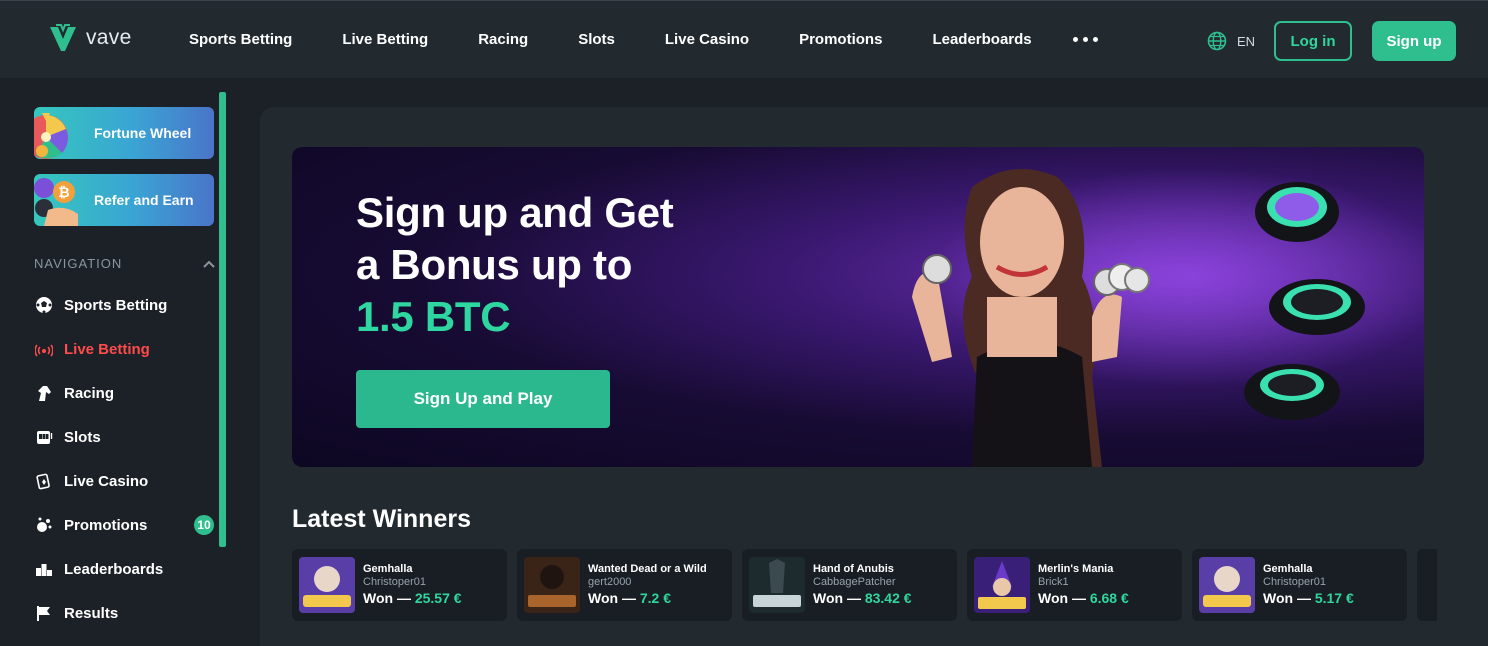  Describe the element at coordinates (629, 598) in the screenshot. I see `winner-amount-line: Won — 7.2 €` at that location.